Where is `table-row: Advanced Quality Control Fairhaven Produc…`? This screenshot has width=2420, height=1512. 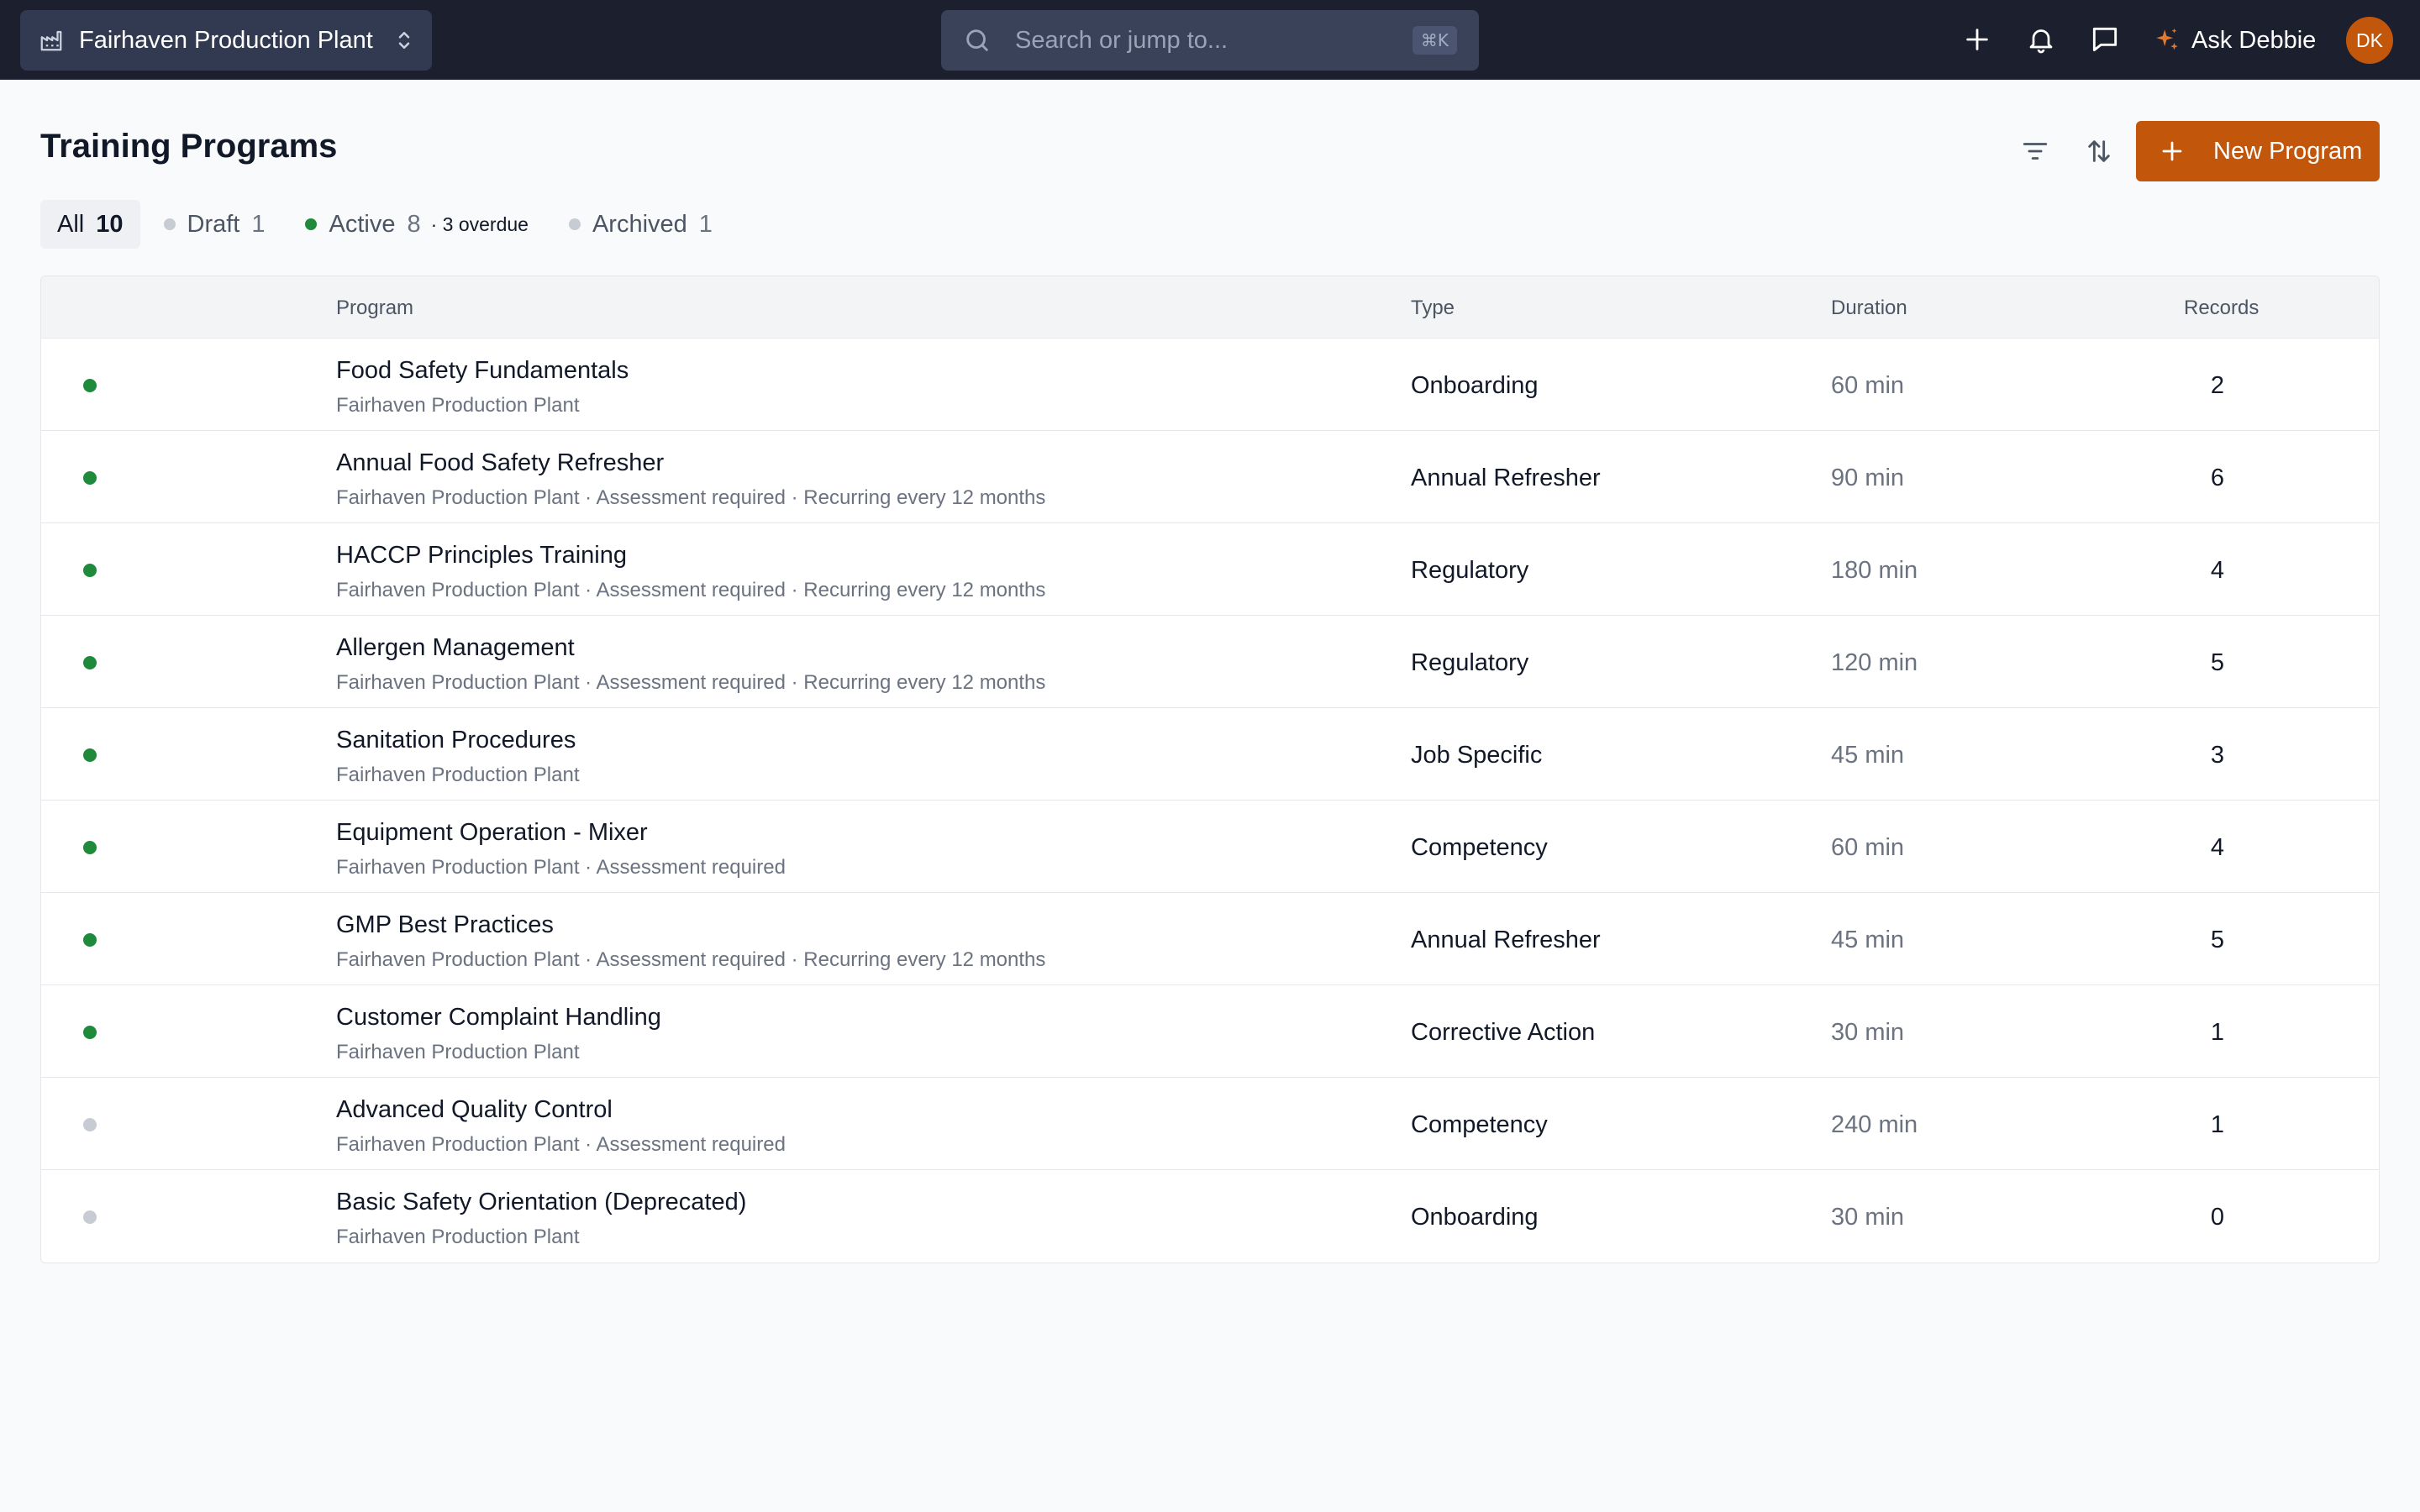 table-row: Advanced Quality Control Fairhaven Produc… is located at coordinates (1210, 1124).